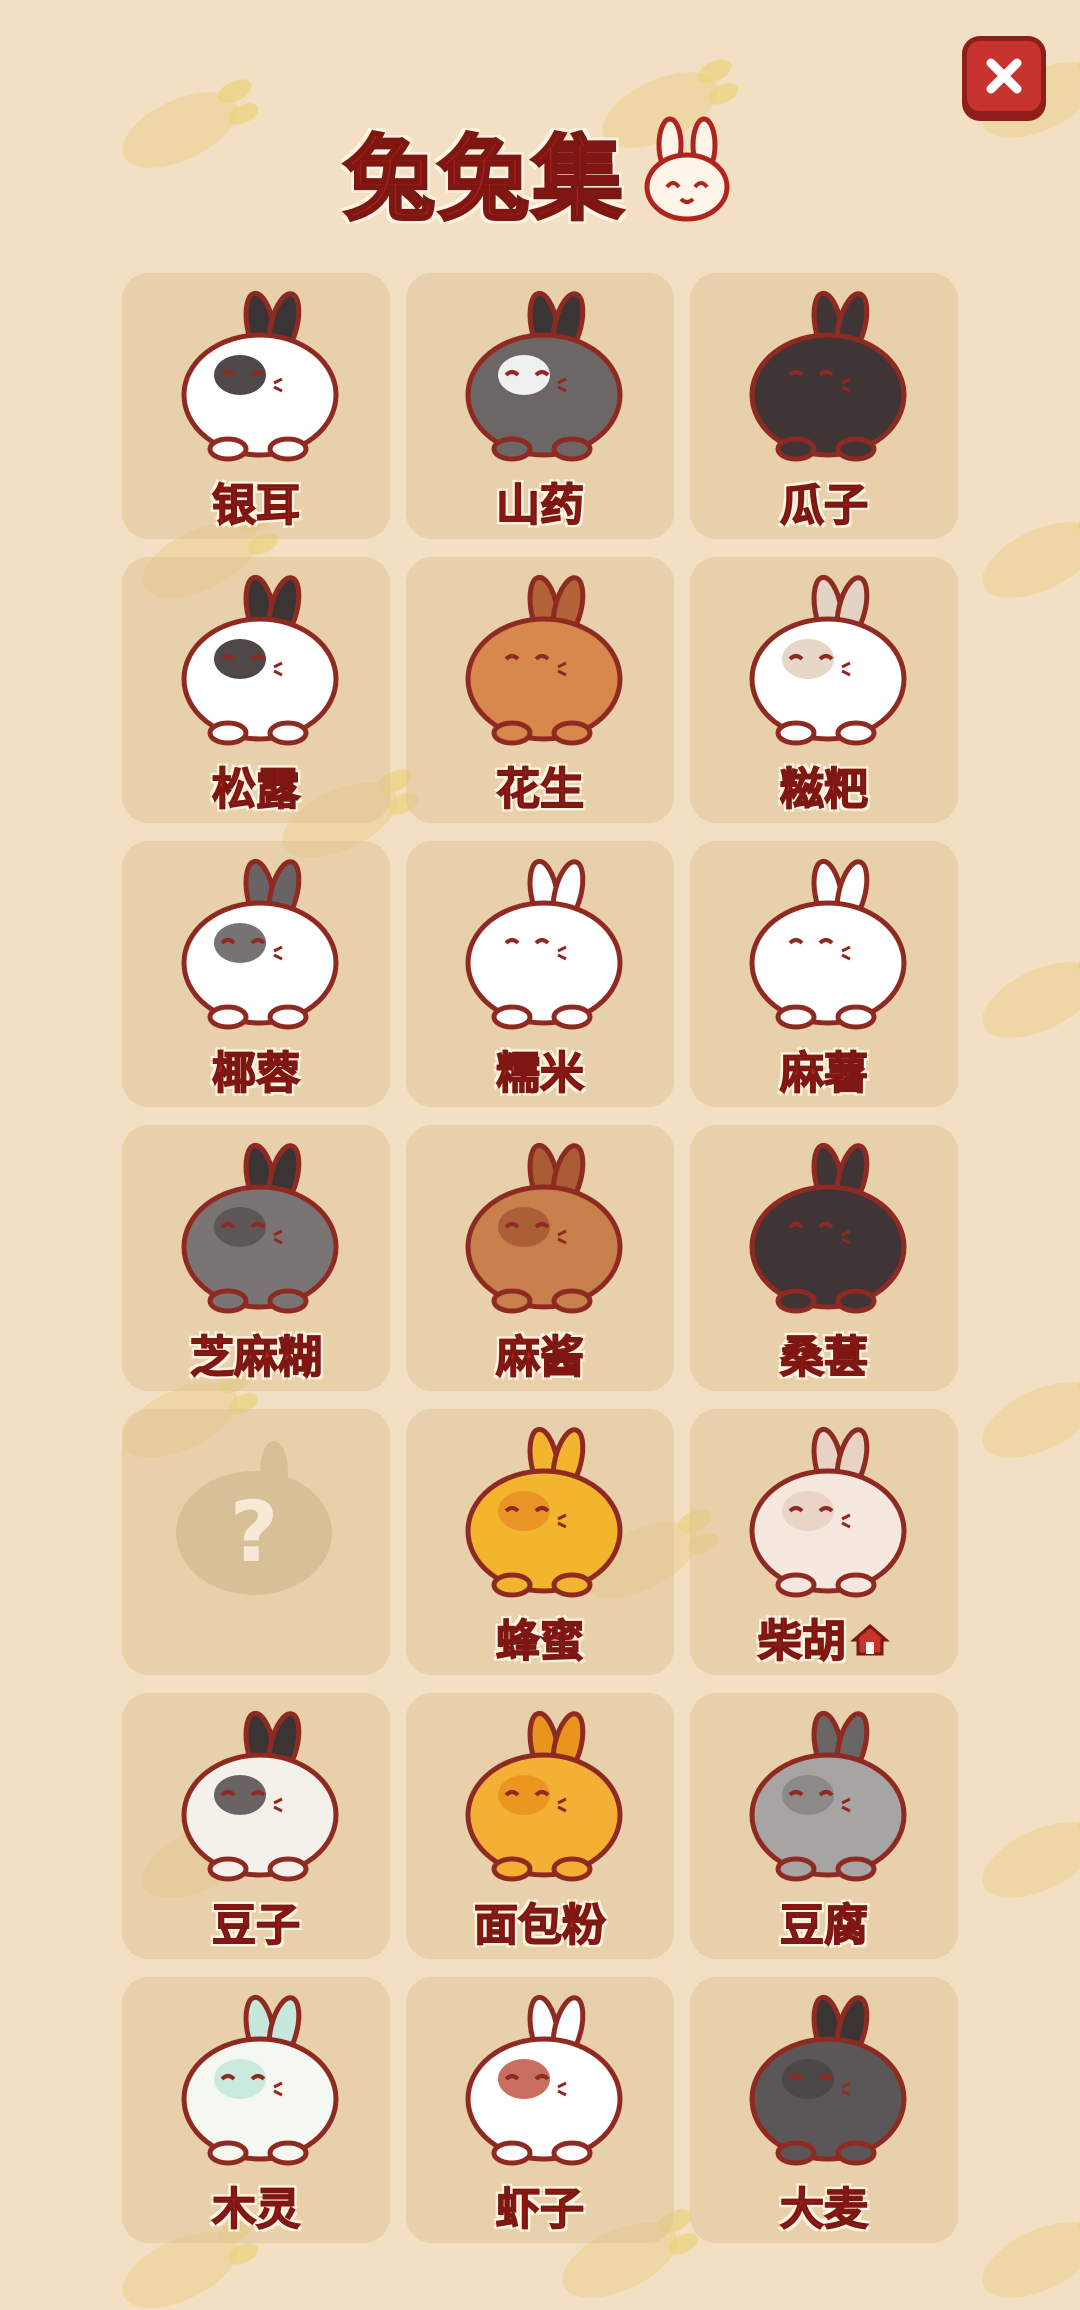  I want to click on locked-bunny-silhouette: ?, so click(254, 1518).